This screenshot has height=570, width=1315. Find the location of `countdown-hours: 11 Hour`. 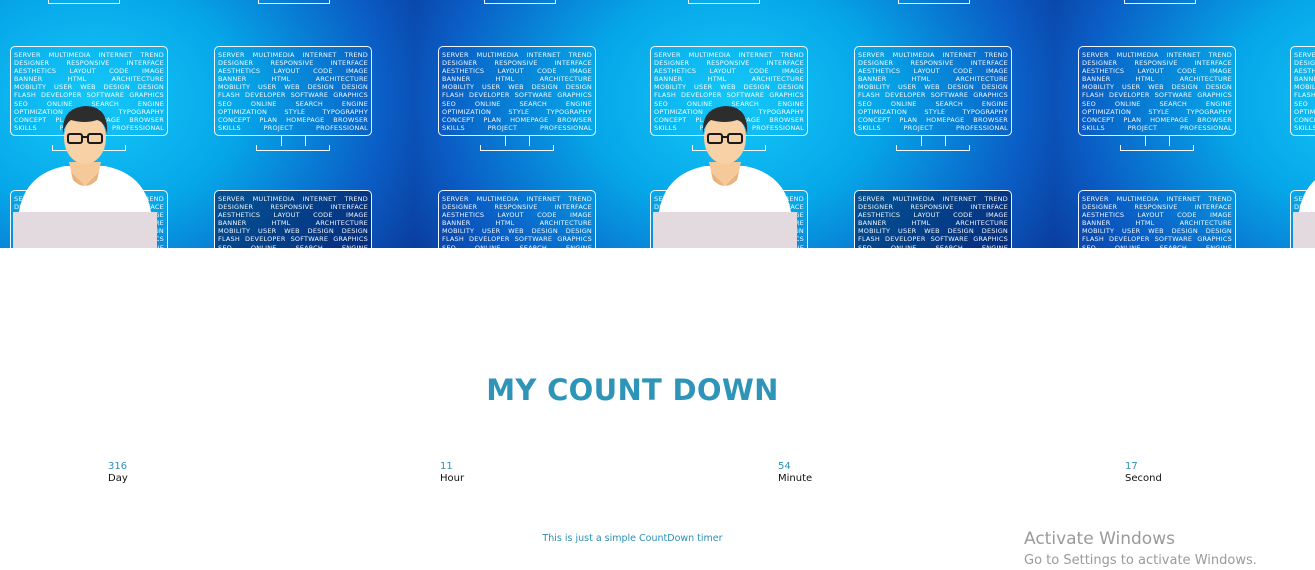

countdown-hours: 11 Hour is located at coordinates (452, 473).